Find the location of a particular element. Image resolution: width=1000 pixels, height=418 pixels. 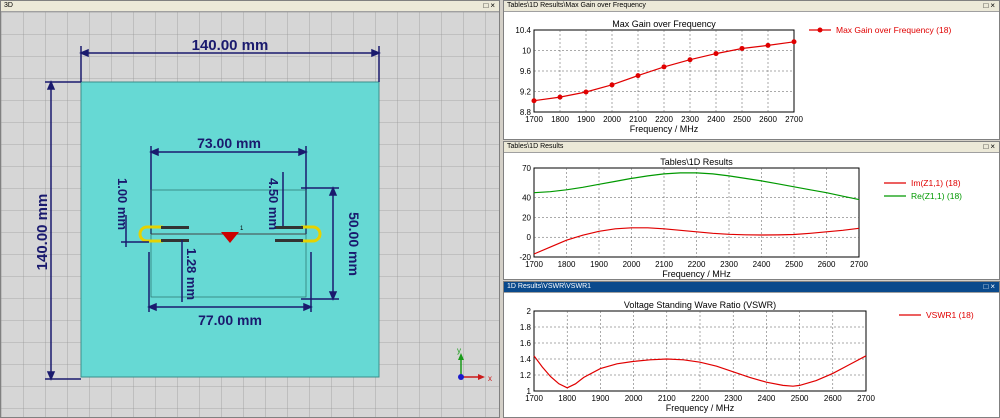

view-3d-titlebar: 3D □× is located at coordinates (250, 6).